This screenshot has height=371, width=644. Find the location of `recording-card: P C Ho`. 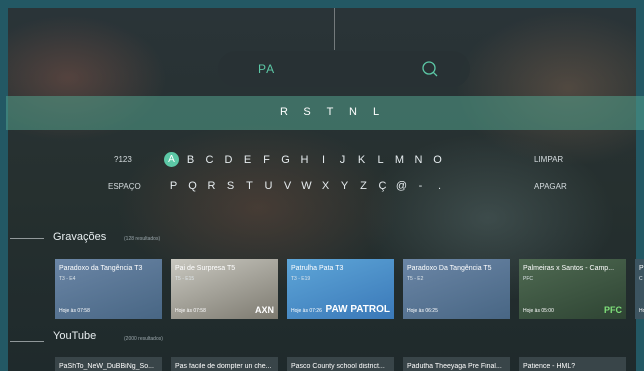

recording-card: P C Ho is located at coordinates (639, 289).